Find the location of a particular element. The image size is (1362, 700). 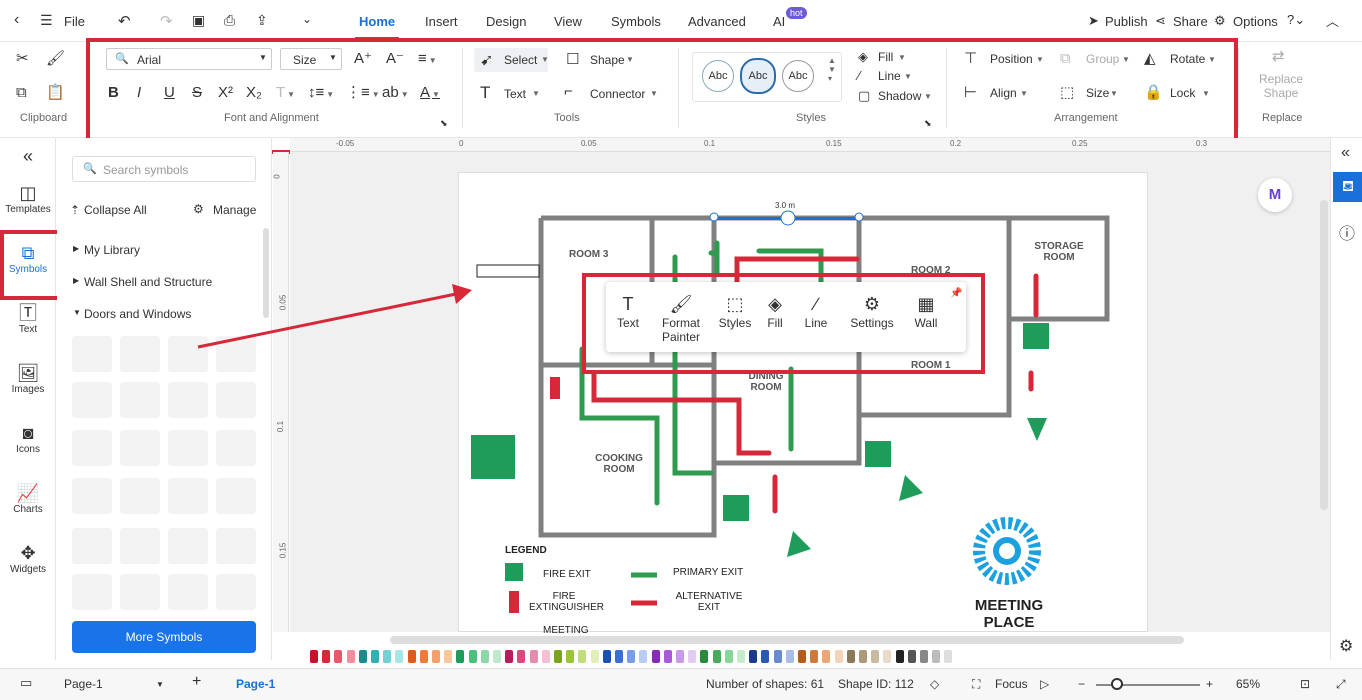

collapse-ribbon-icon: ︿ is located at coordinates (1332, 20).